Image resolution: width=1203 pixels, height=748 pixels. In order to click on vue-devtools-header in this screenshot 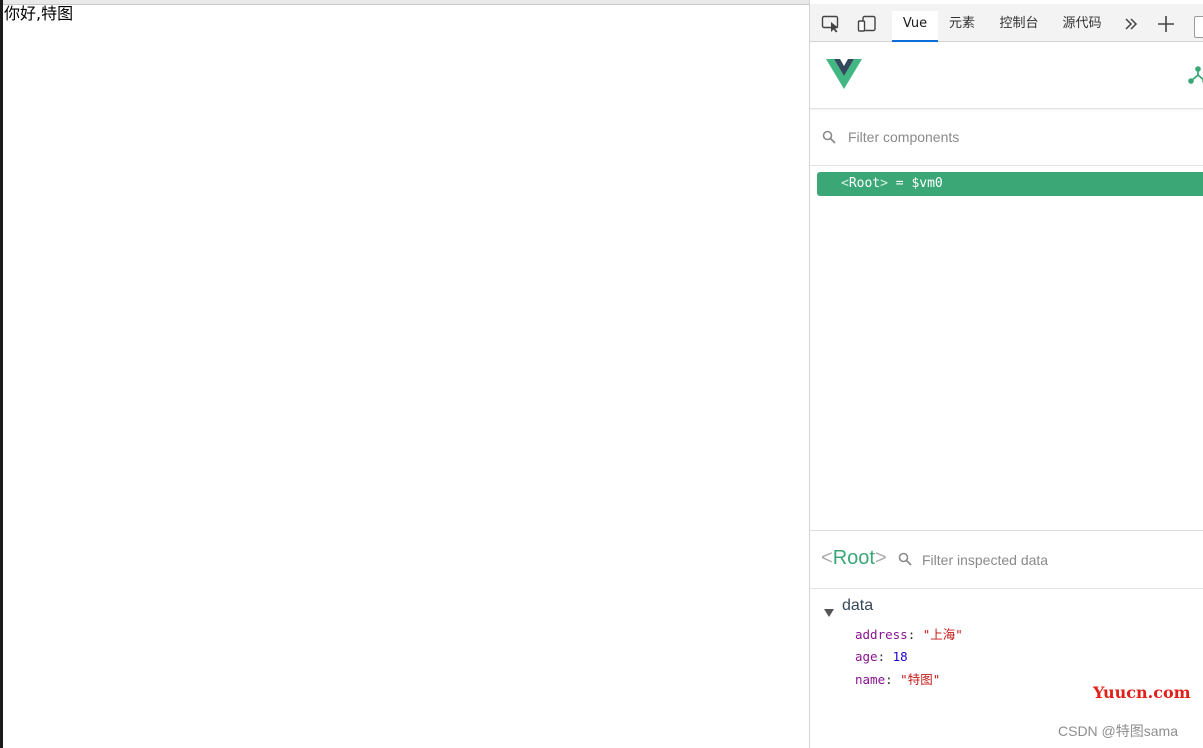, I will do `click(1006, 76)`.